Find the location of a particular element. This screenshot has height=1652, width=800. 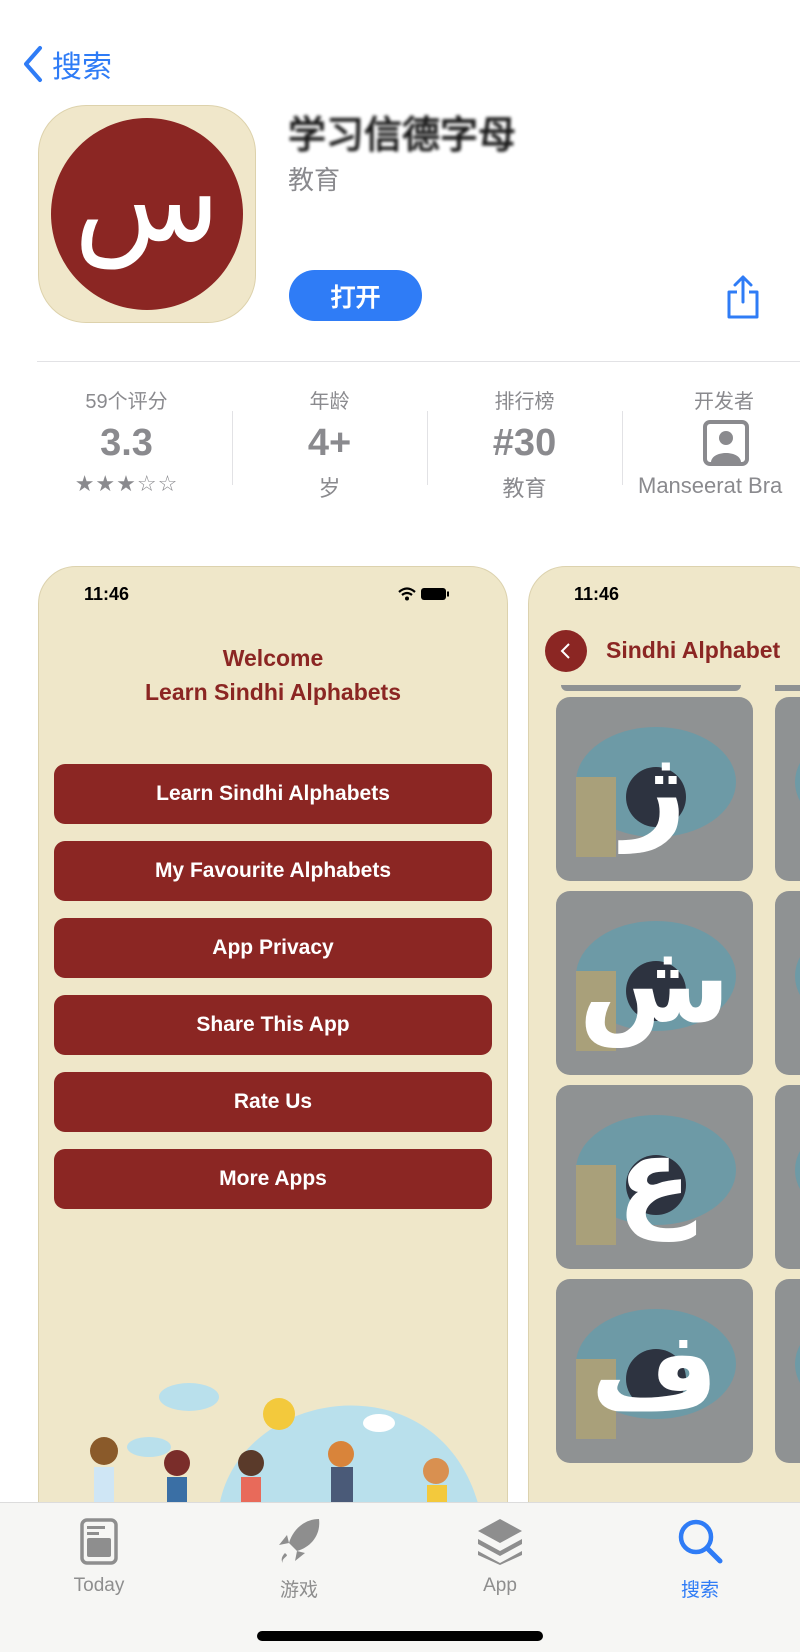

tab-today: Today is located at coordinates (99, 1557).